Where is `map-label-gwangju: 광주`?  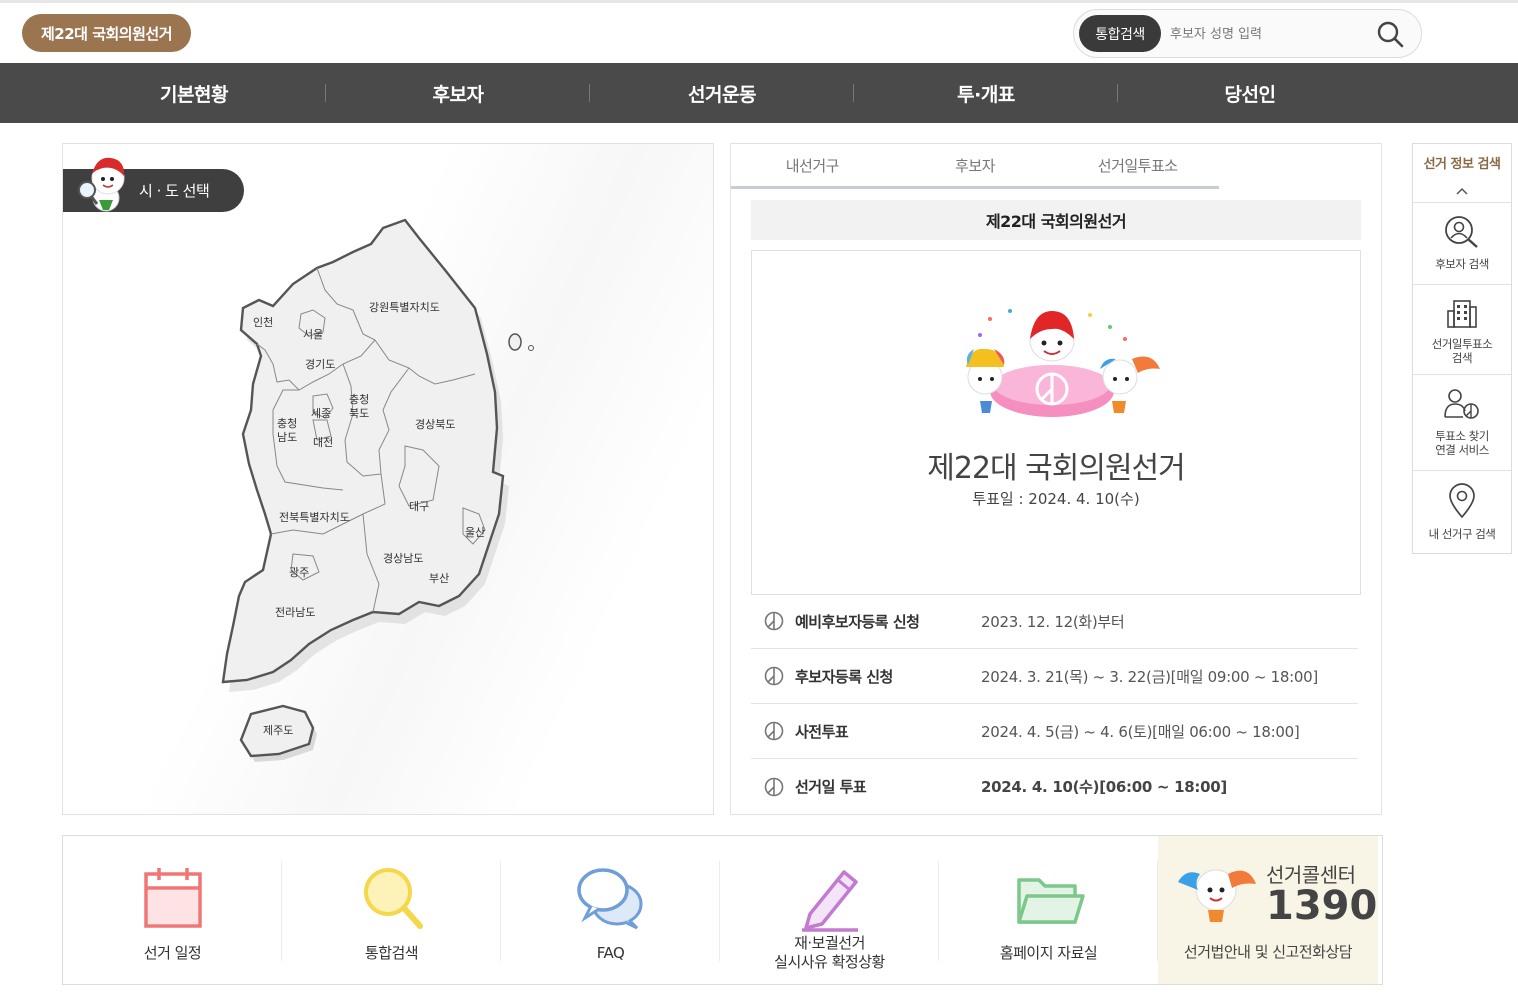
map-label-gwangju: 광주 is located at coordinates (299, 572).